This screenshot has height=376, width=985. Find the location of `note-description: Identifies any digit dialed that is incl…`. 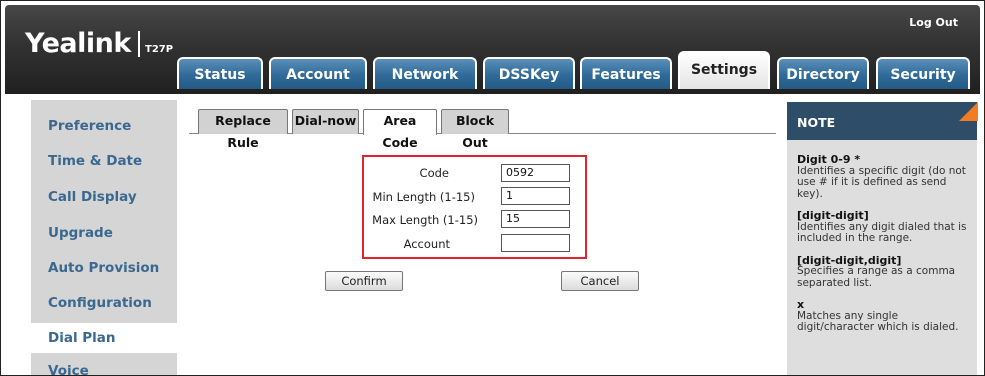

note-description: Identifies any digit dialed that is incl… is located at coordinates (882, 232).